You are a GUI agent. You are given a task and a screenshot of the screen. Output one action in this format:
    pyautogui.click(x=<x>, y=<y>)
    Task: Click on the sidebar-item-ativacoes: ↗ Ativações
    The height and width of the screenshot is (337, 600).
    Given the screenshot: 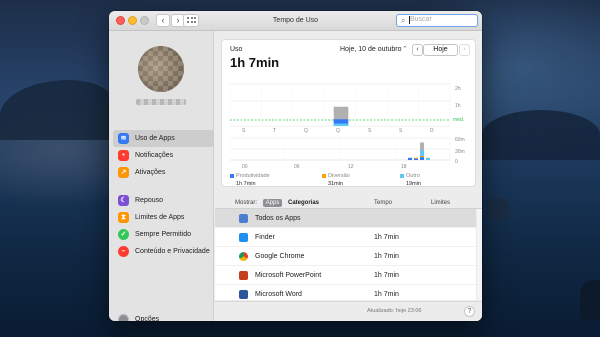 What is the action you would take?
    pyautogui.click(x=163, y=172)
    